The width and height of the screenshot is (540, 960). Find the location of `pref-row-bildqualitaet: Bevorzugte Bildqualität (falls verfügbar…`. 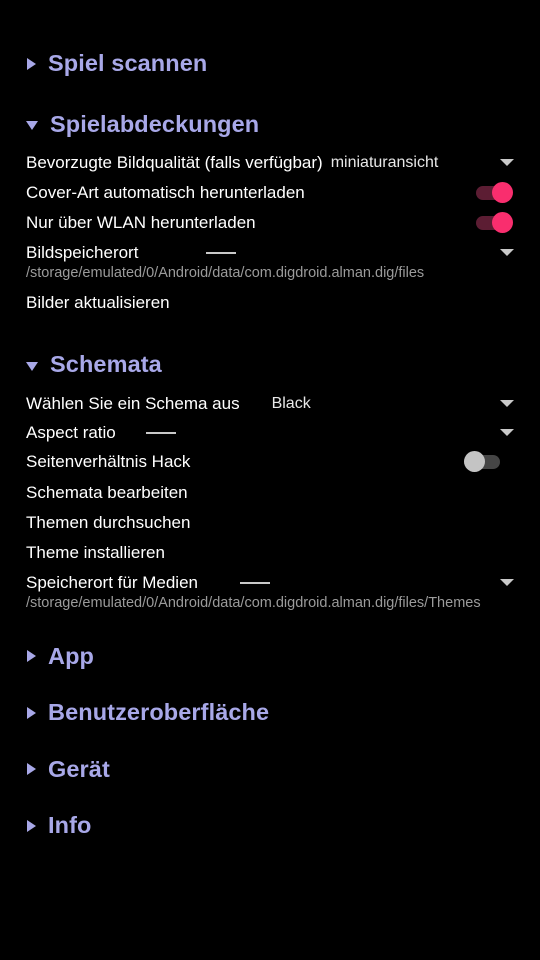

pref-row-bildqualitaet: Bevorzugte Bildqualität (falls verfügbar… is located at coordinates (270, 162).